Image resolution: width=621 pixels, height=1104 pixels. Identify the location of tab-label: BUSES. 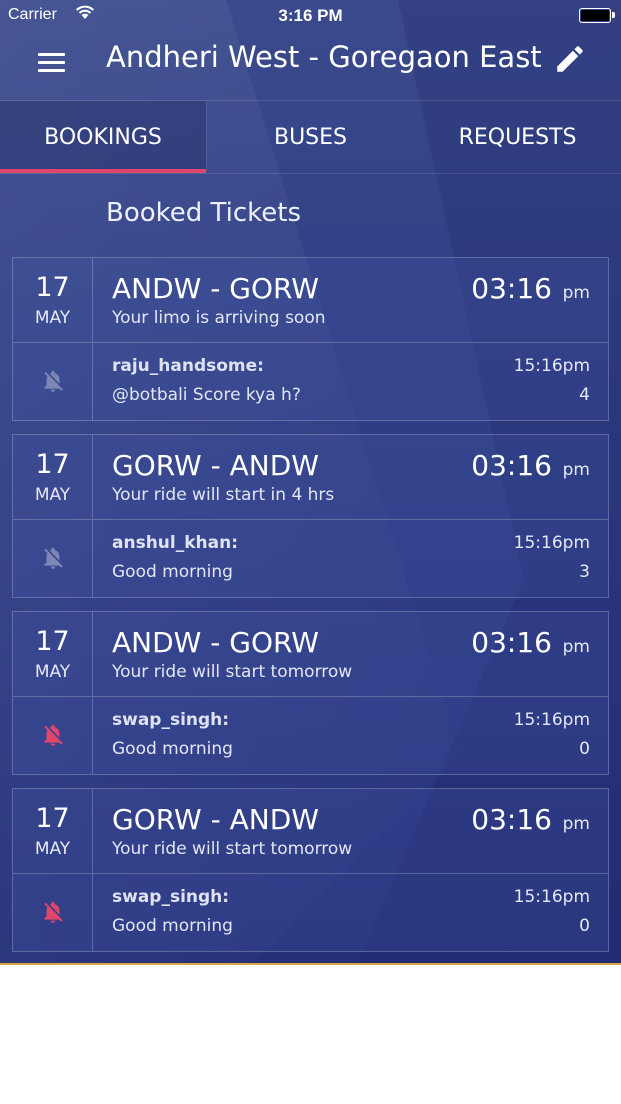
(310, 137).